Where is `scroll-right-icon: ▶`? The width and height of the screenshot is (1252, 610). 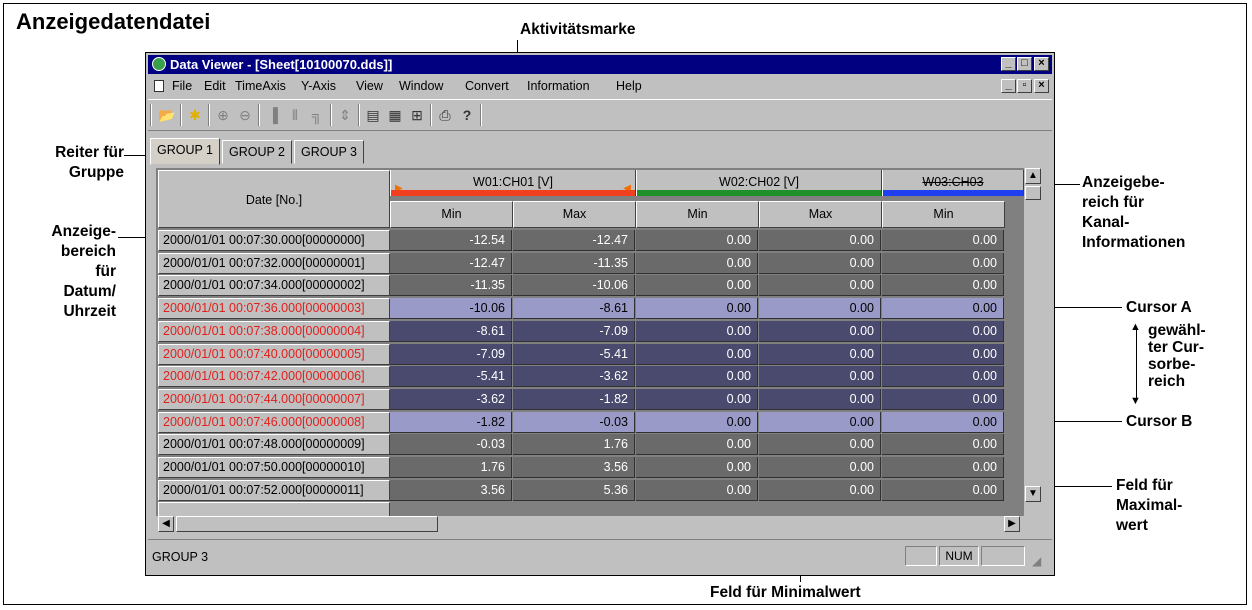
scroll-right-icon: ▶ is located at coordinates (1012, 524).